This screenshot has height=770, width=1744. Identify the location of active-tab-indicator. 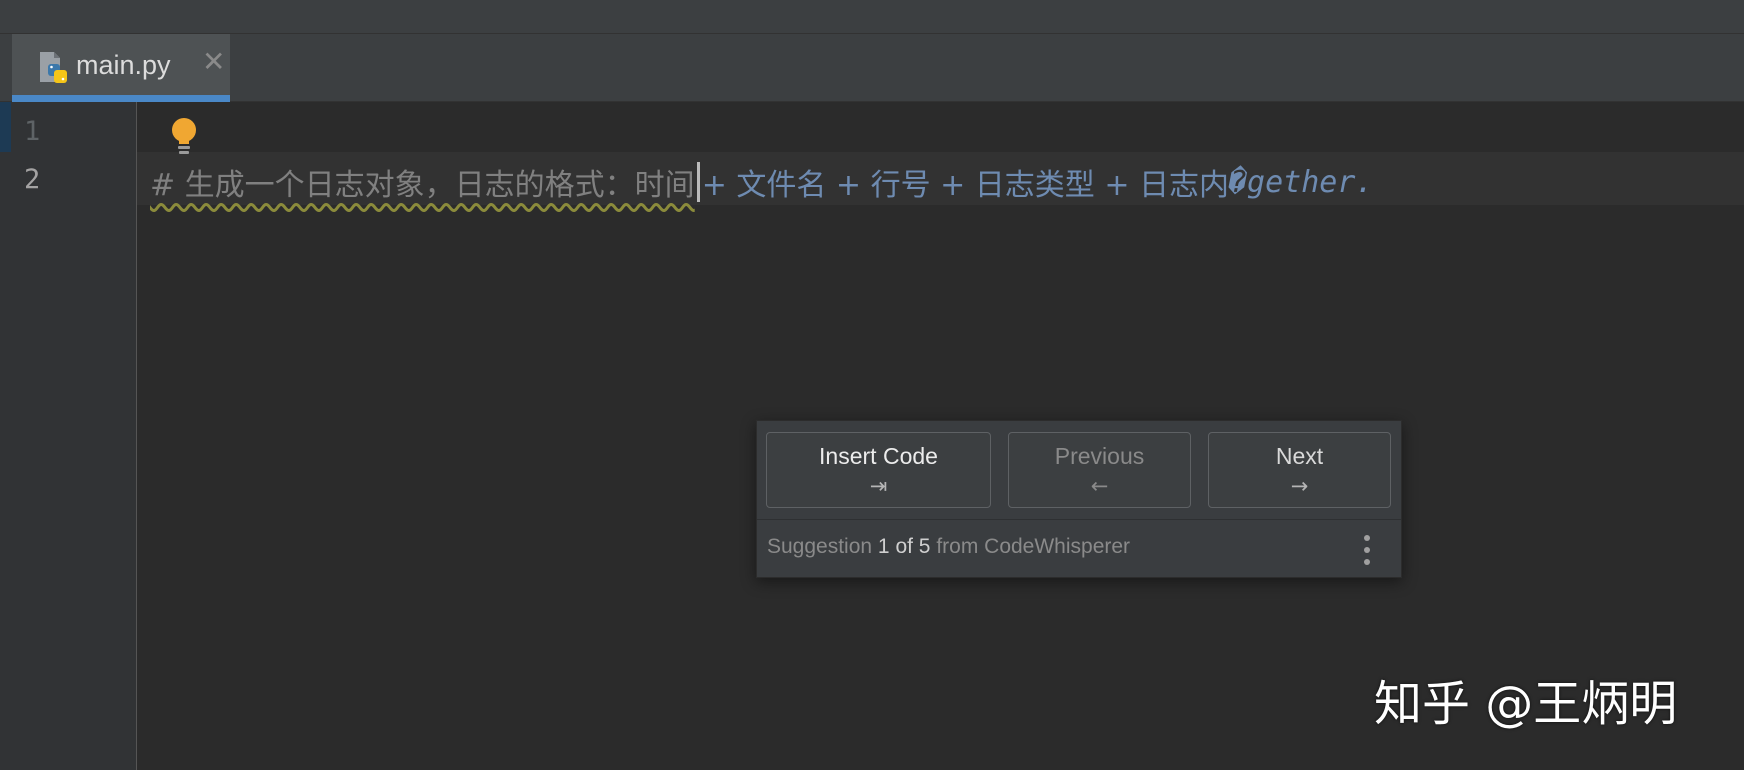
(121, 98).